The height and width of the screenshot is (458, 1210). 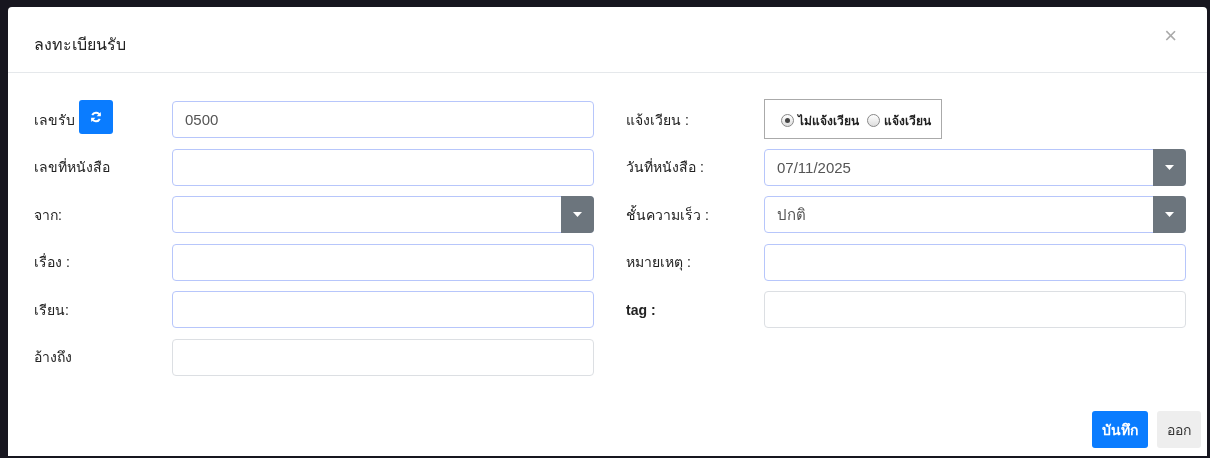 I want to click on field-label: จาก:, so click(x=48, y=215).